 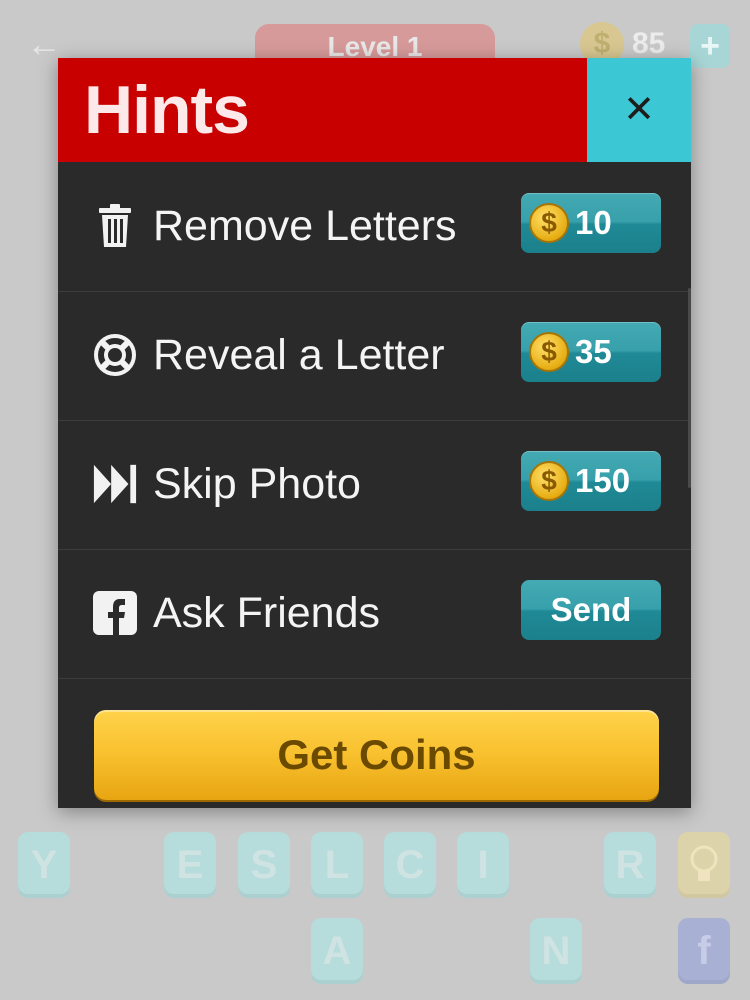 What do you see at coordinates (190, 865) in the screenshot?
I see `letter-tile: E` at bounding box center [190, 865].